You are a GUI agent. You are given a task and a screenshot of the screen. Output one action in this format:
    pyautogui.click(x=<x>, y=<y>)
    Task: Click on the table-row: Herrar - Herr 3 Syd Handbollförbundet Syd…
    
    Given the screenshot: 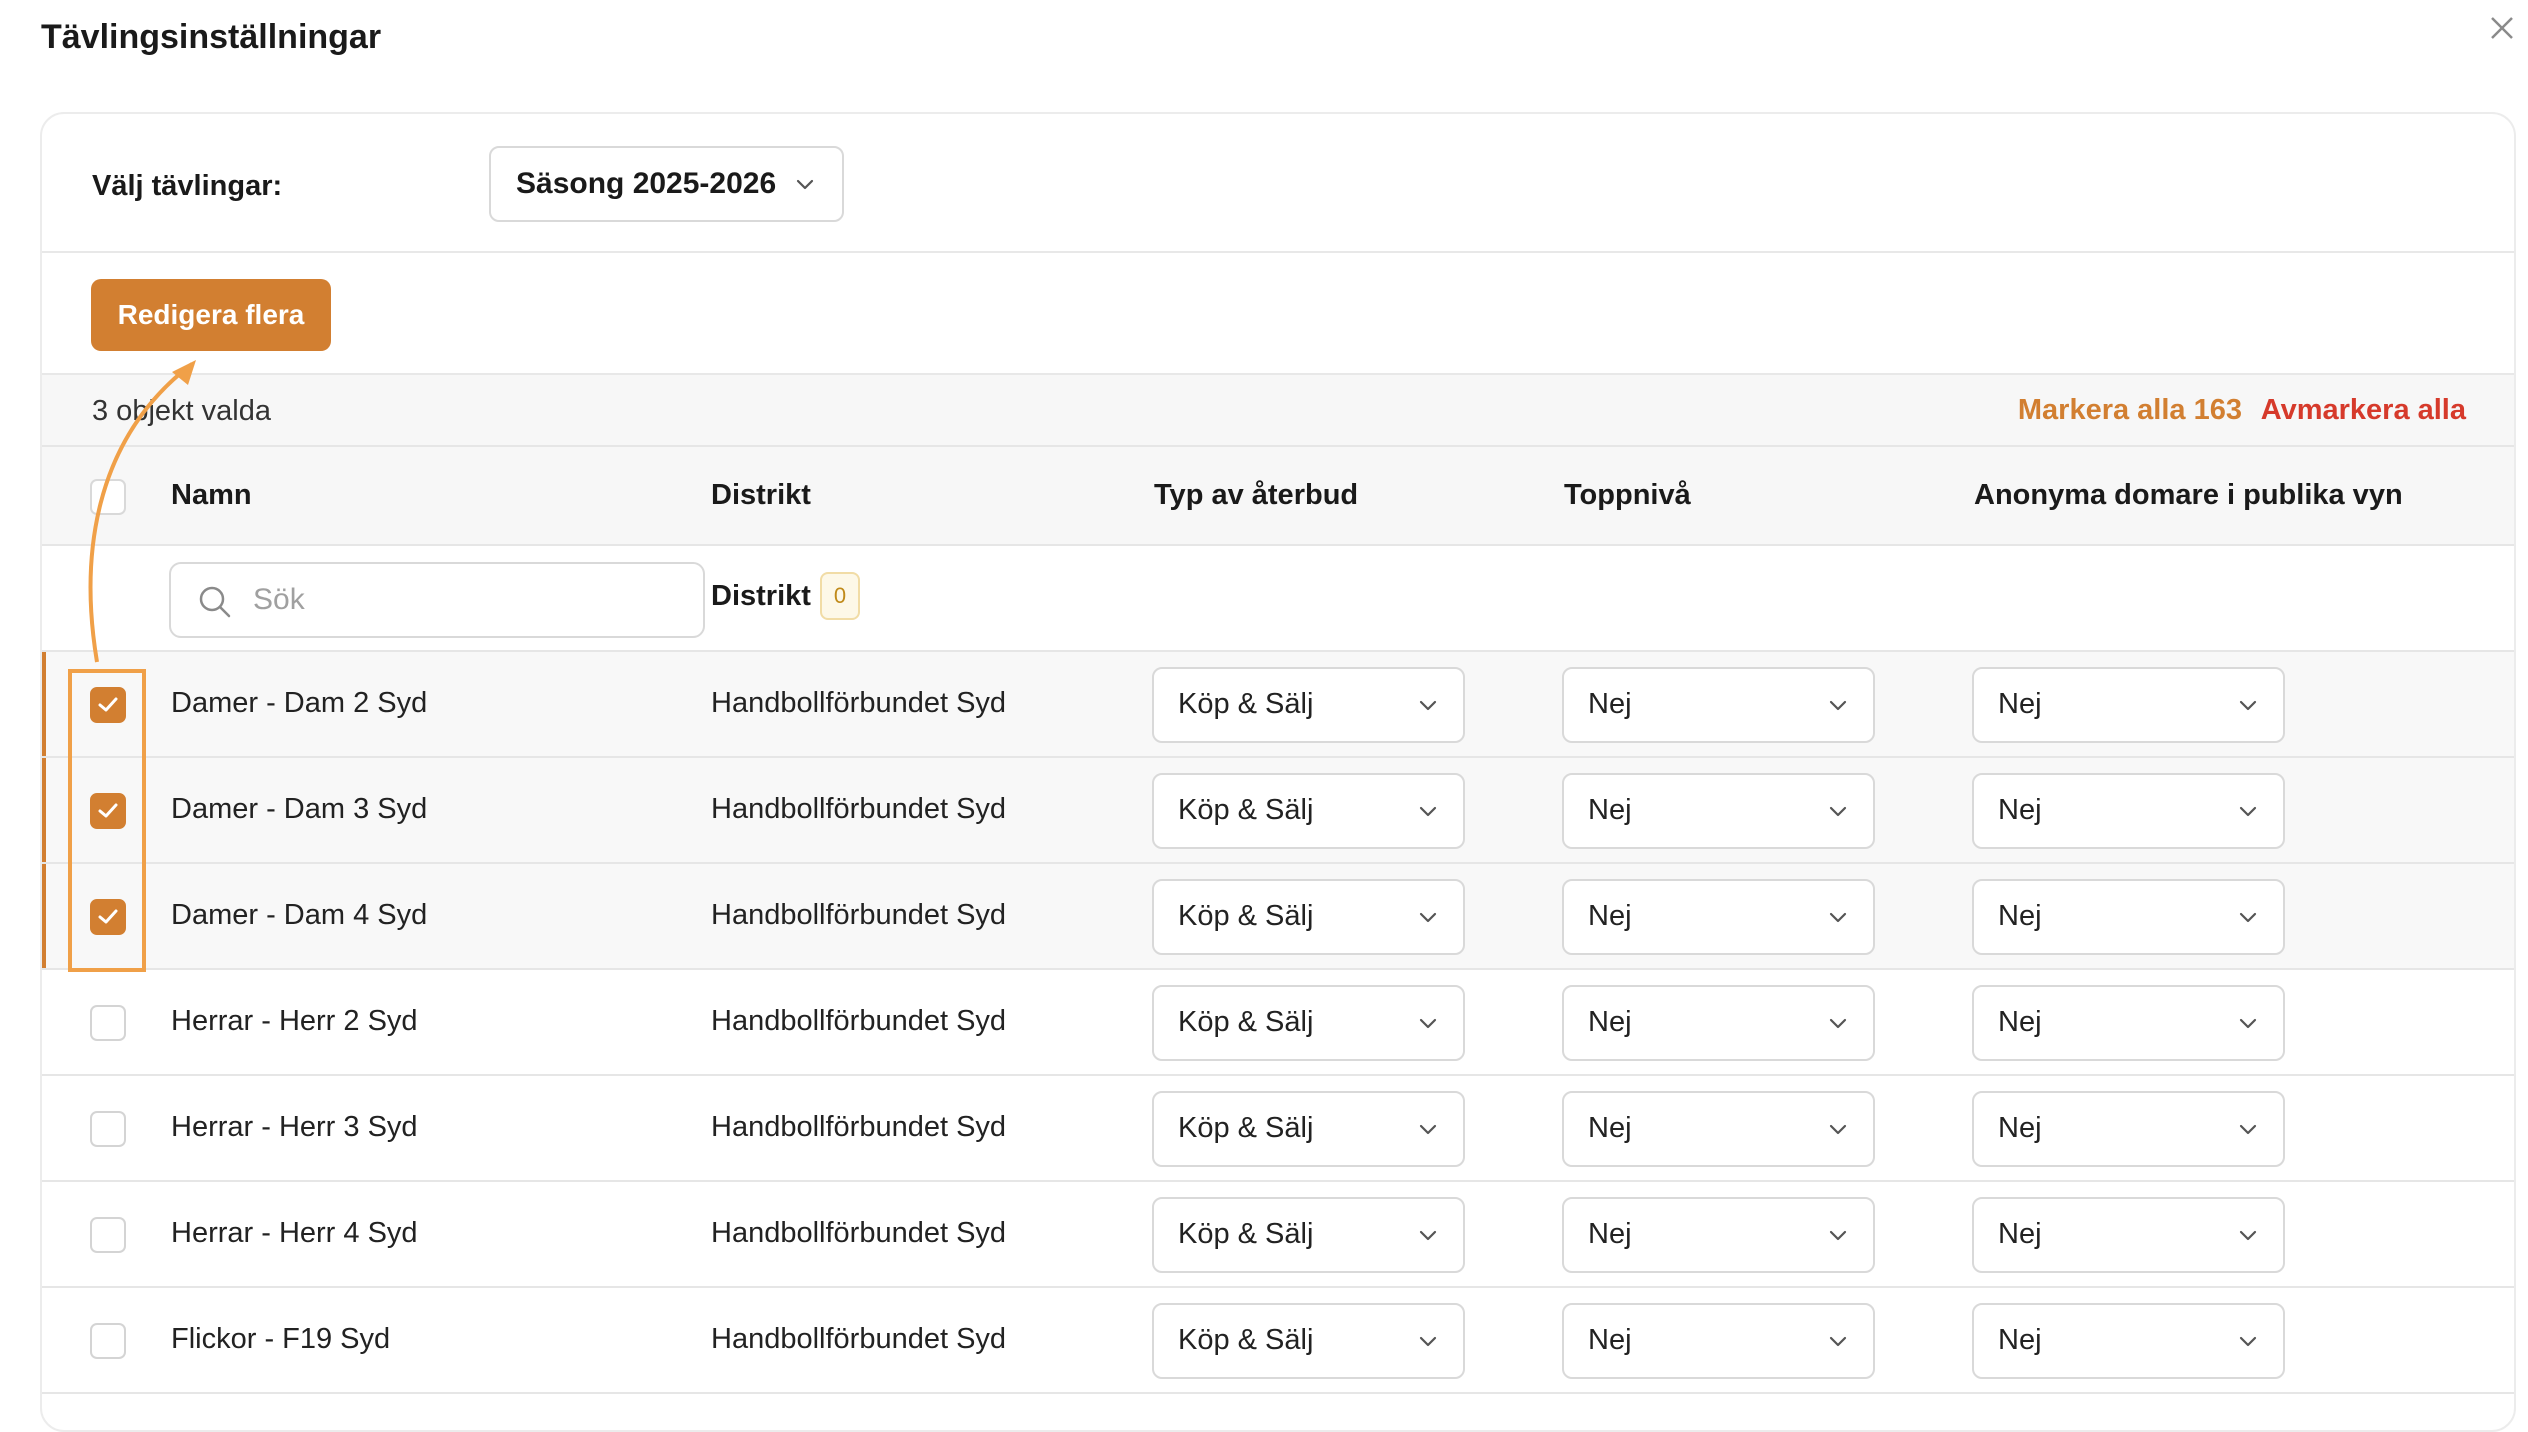 What is the action you would take?
    pyautogui.click(x=1278, y=1129)
    